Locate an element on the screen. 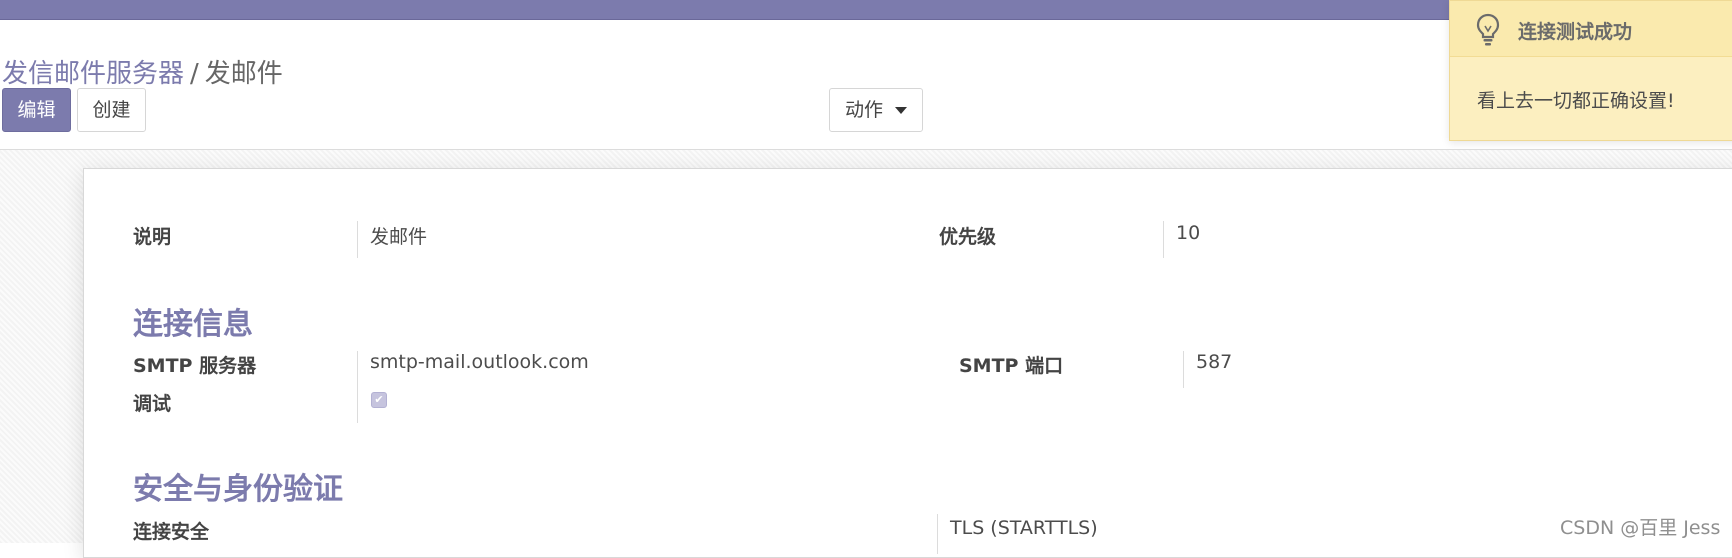 This screenshot has width=1732, height=558. description-value: 发邮件 is located at coordinates (399, 237).